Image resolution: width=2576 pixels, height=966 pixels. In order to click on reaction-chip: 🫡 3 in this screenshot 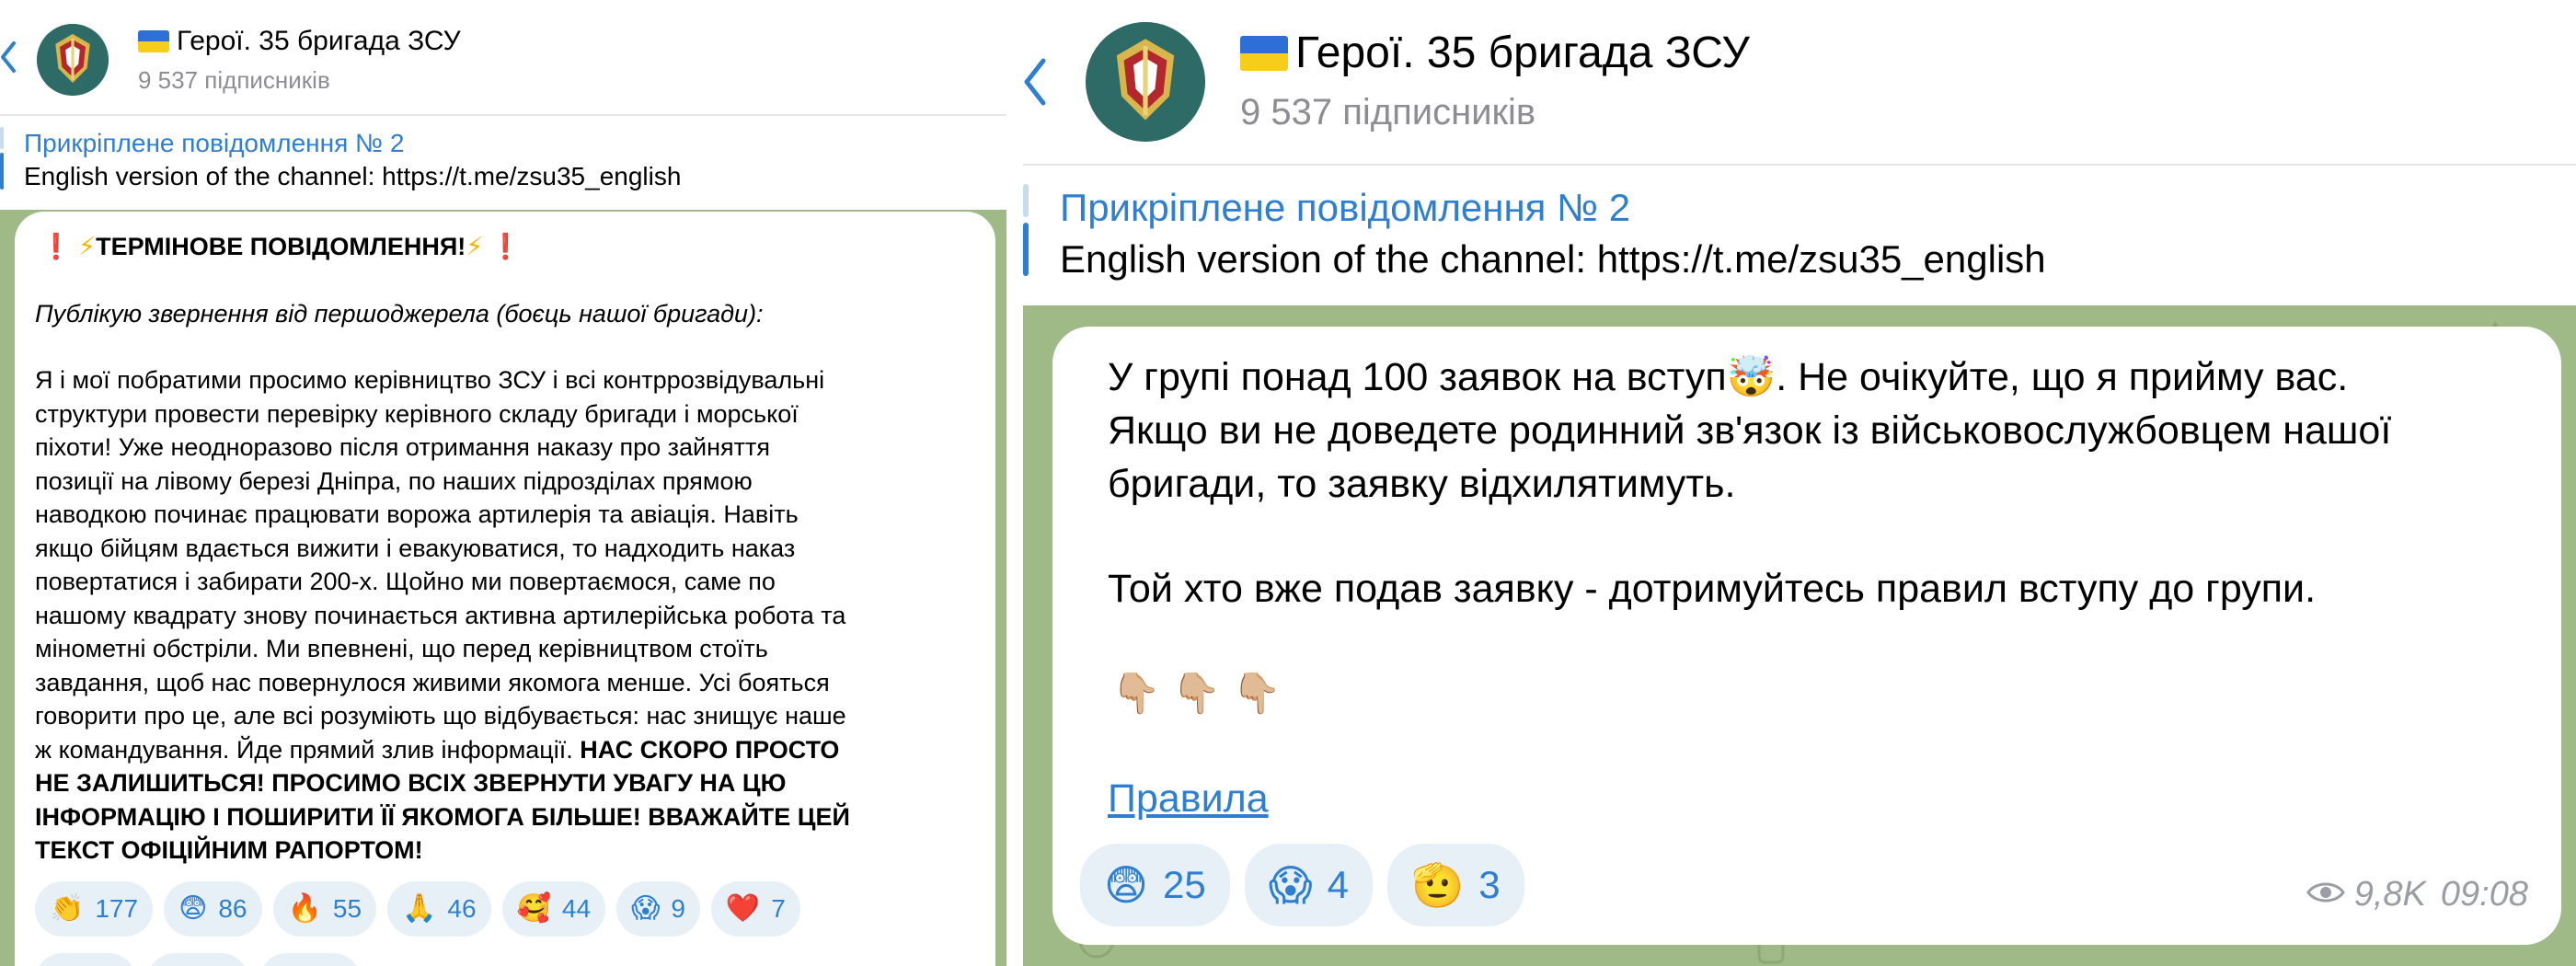, I will do `click(1455, 885)`.